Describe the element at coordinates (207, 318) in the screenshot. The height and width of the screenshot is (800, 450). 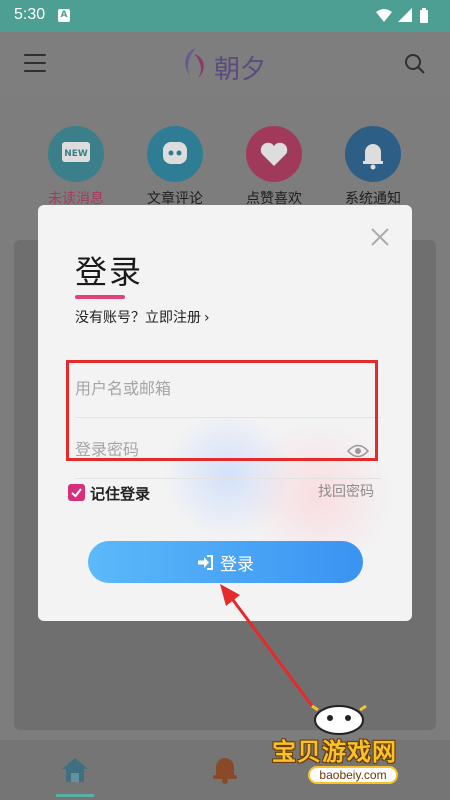
I see `chevron-right-icon: ›` at that location.